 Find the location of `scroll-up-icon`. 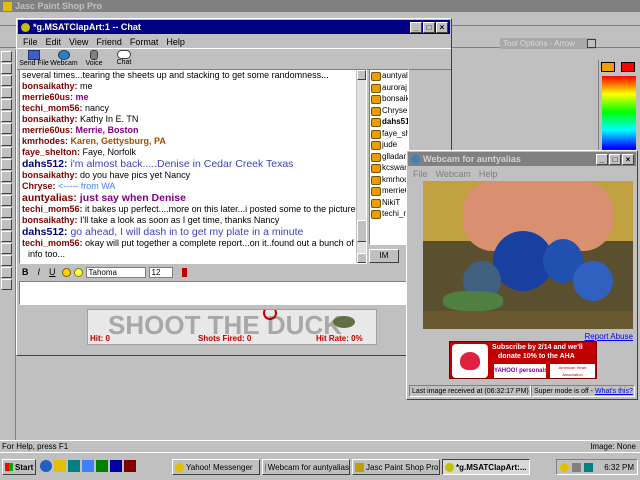

scroll-up-icon is located at coordinates (361, 75).